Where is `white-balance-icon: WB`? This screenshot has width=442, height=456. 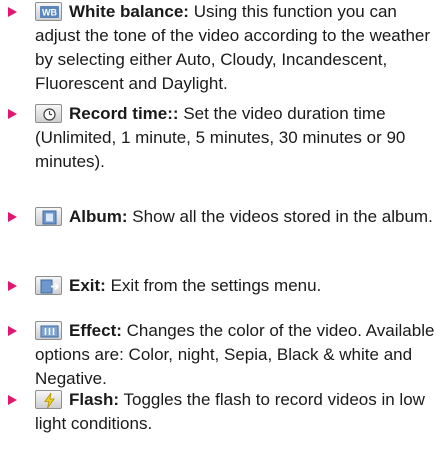 white-balance-icon: WB is located at coordinates (48, 11).